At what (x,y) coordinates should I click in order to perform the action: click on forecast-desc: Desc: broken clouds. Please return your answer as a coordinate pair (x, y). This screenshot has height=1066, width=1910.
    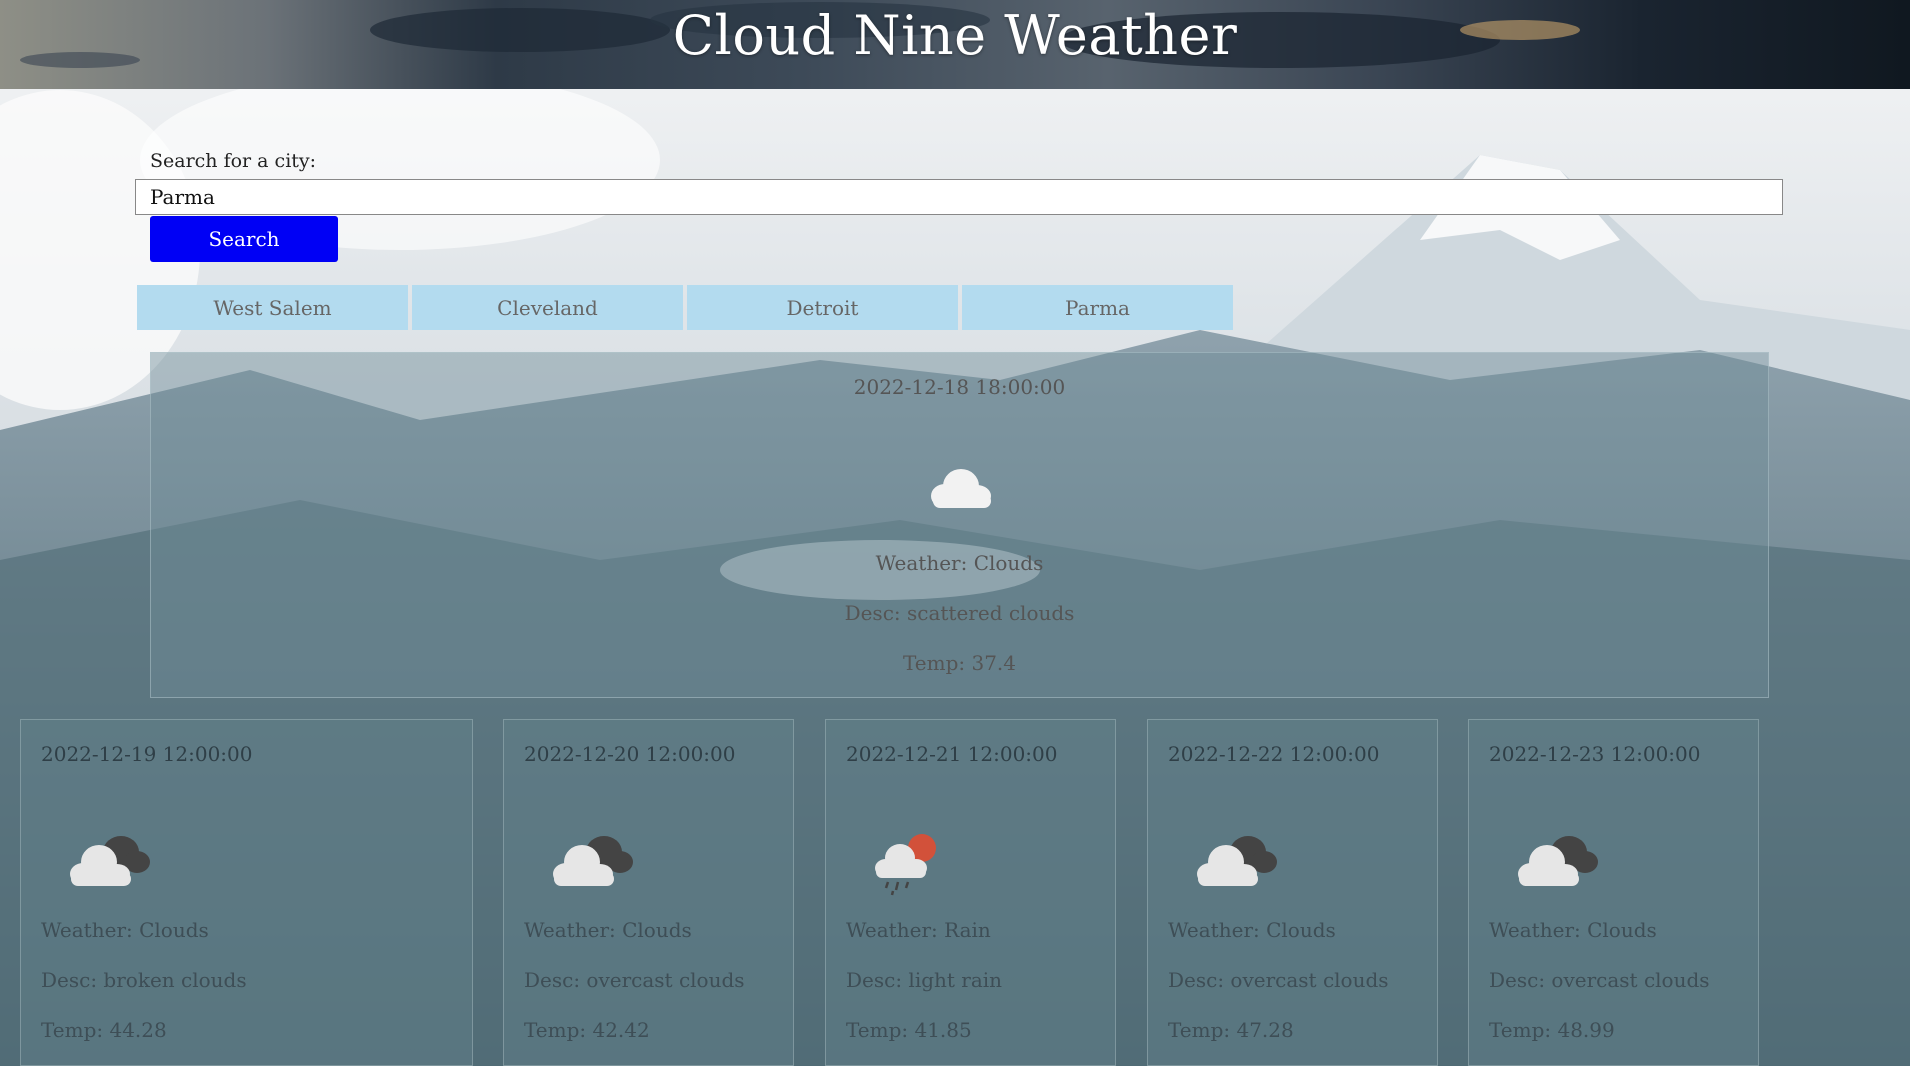
    Looking at the image, I should click on (144, 980).